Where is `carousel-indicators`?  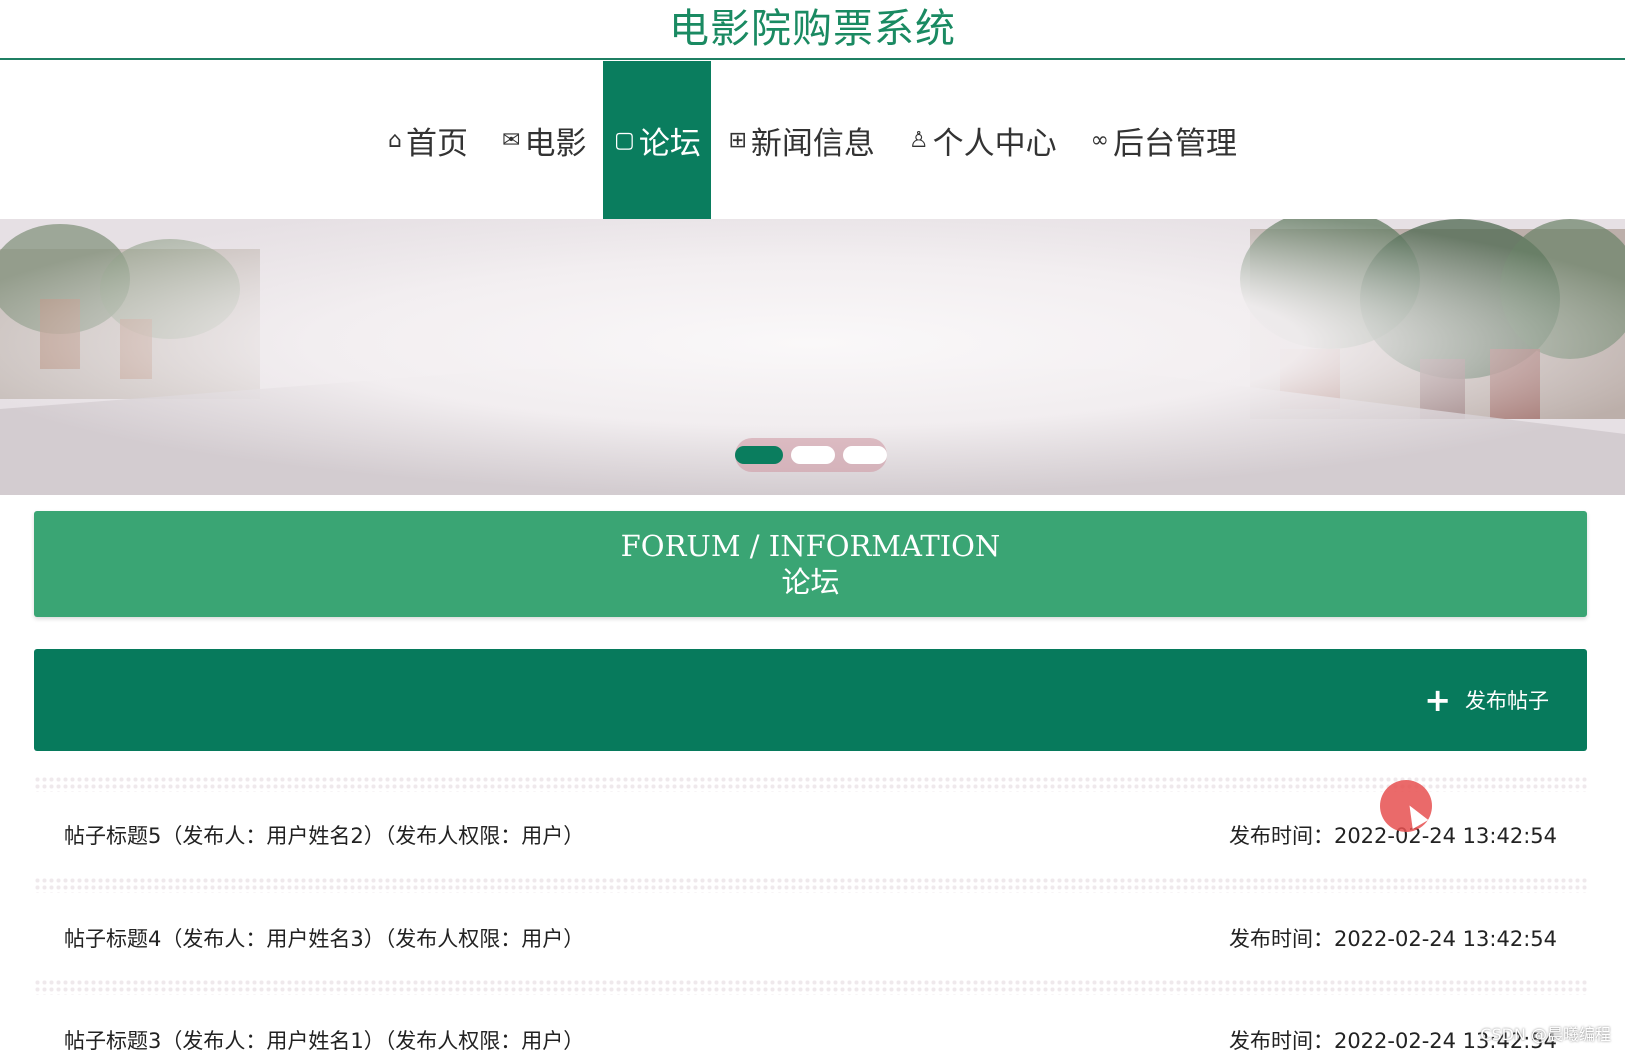 carousel-indicators is located at coordinates (811, 455).